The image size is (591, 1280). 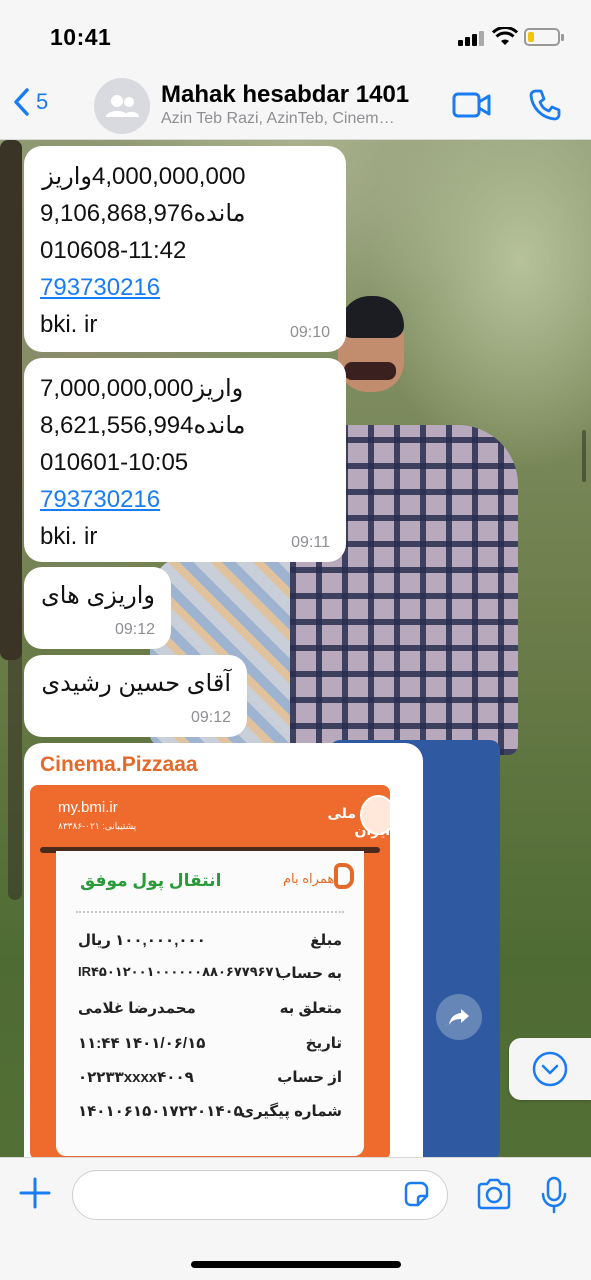 I want to click on chevron-down-circle-icon, so click(x=550, y=1069).